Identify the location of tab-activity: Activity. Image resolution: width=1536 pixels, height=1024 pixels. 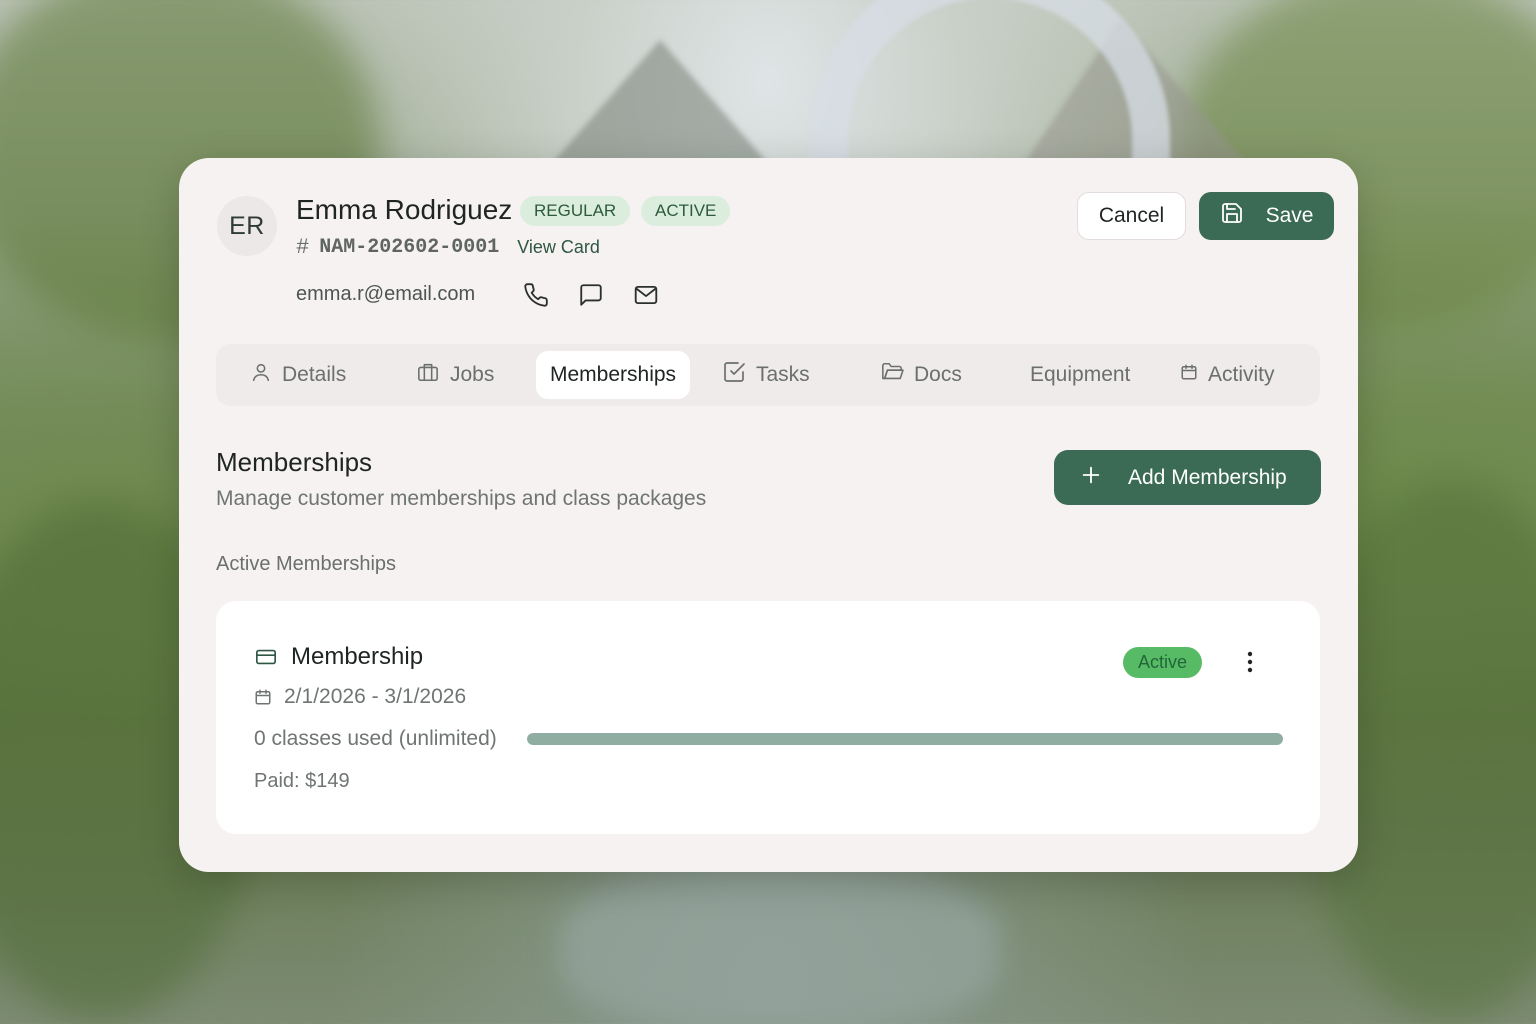
(1227, 375).